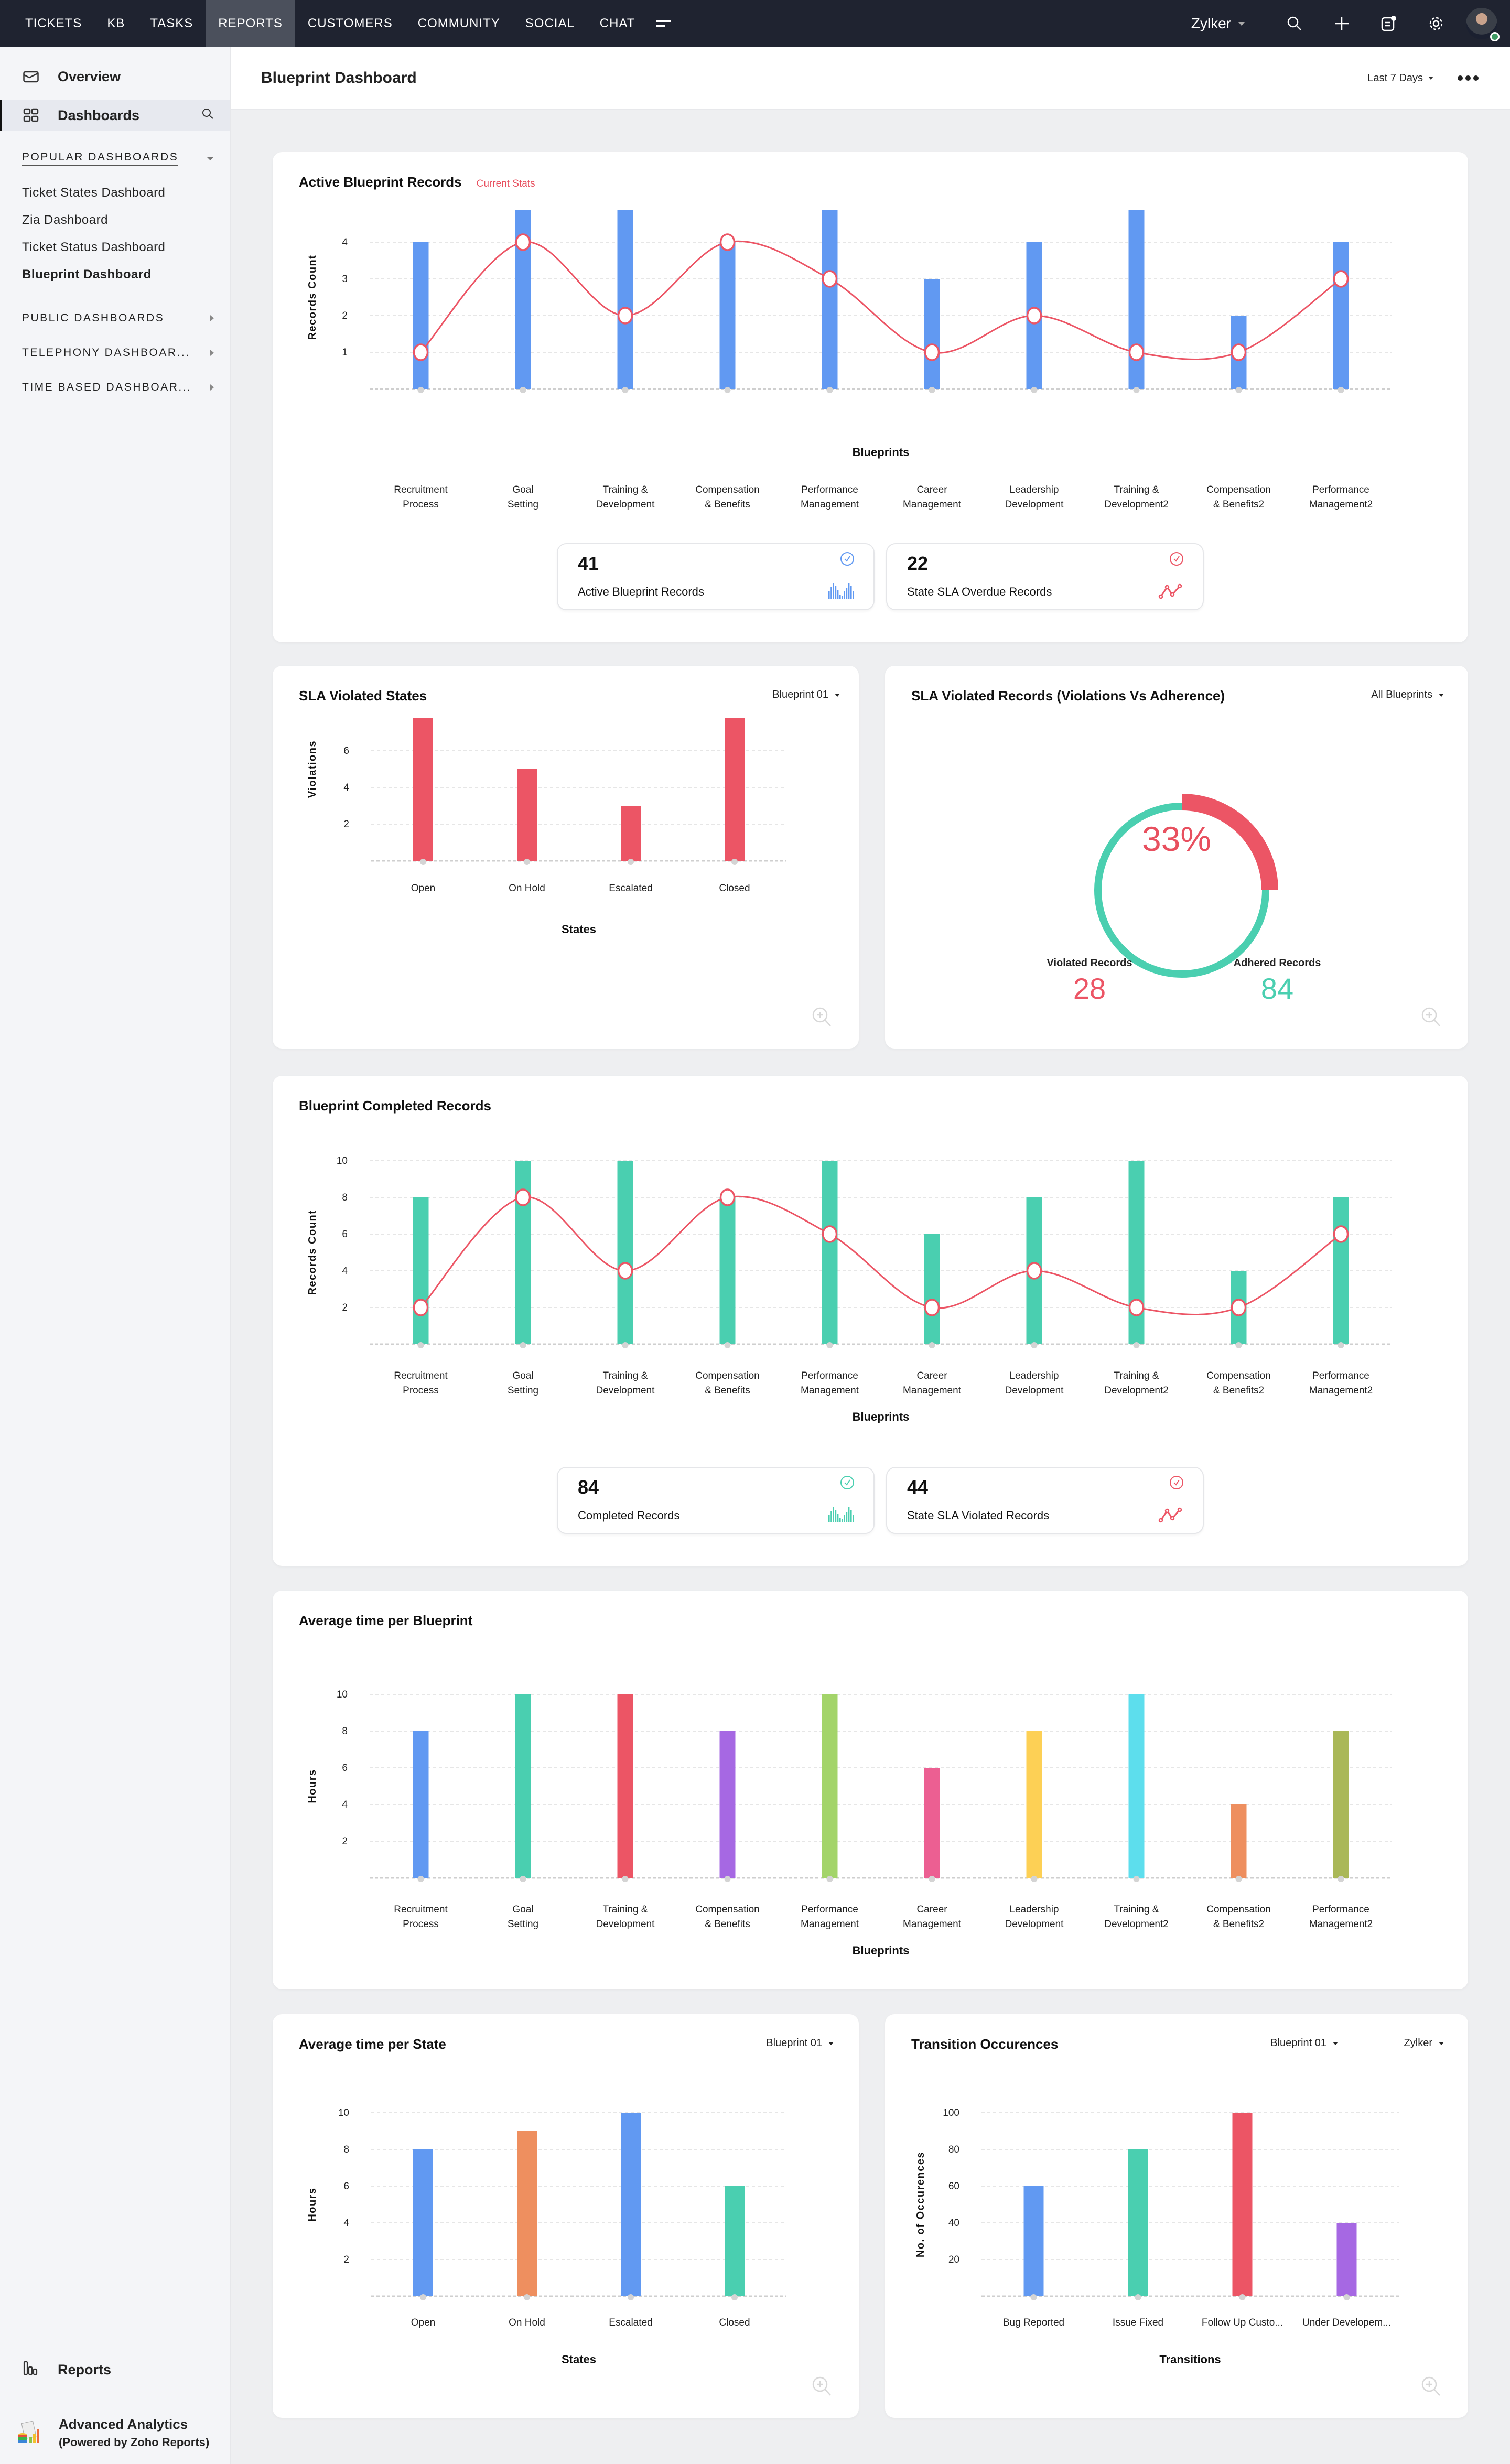 This screenshot has height=2464, width=1510. What do you see at coordinates (523, 1390) in the screenshot?
I see `x-tick-label: Setting` at bounding box center [523, 1390].